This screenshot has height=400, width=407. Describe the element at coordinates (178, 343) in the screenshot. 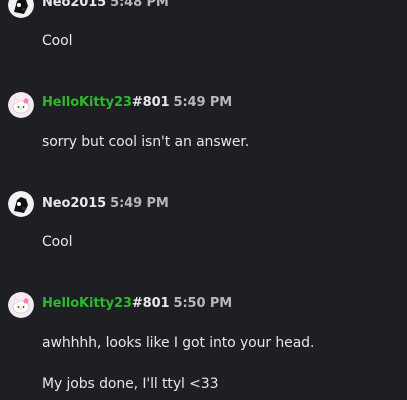

I see `message-text: awhhhh, looks like I got into your head.` at that location.